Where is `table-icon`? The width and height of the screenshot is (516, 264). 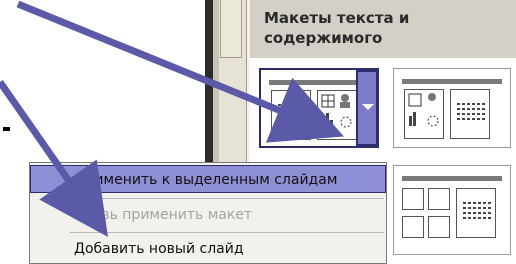 table-icon is located at coordinates (415, 100).